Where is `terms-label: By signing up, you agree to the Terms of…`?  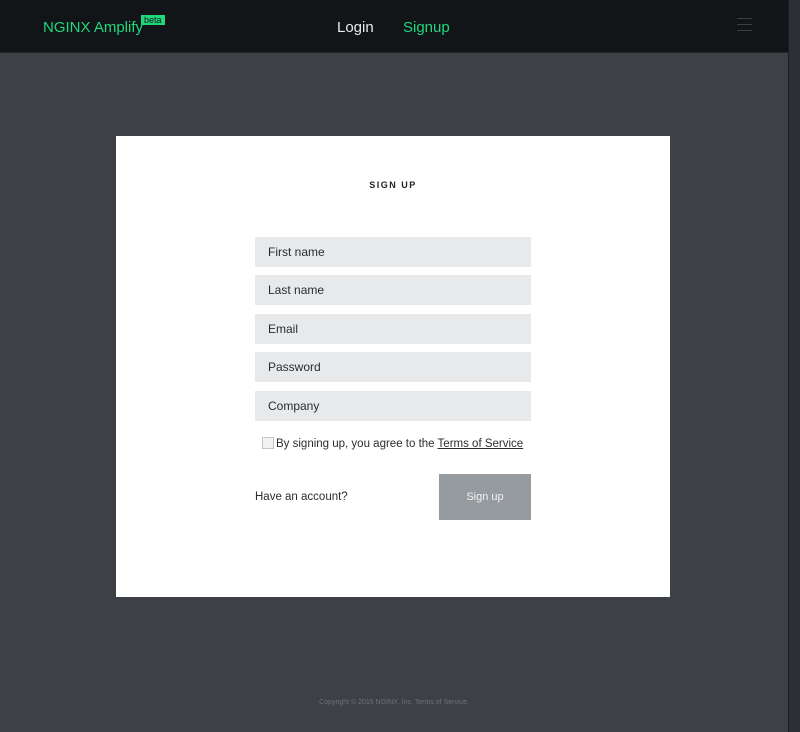
terms-label: By signing up, you agree to the Terms of… is located at coordinates (399, 444).